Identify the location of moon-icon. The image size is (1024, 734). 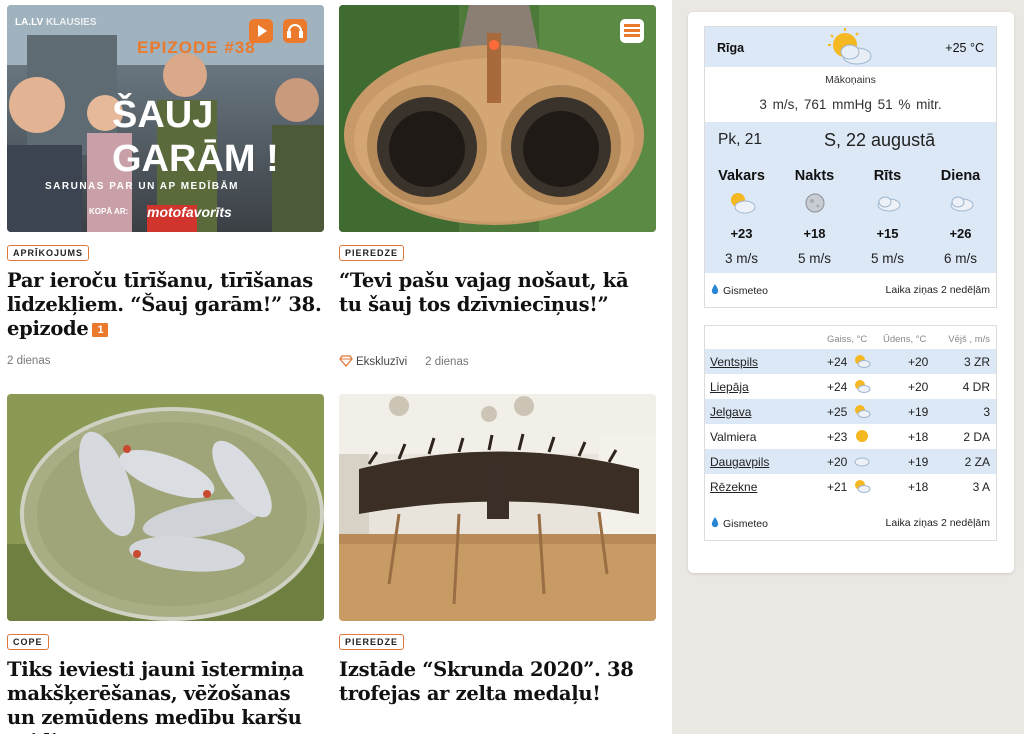
(815, 203).